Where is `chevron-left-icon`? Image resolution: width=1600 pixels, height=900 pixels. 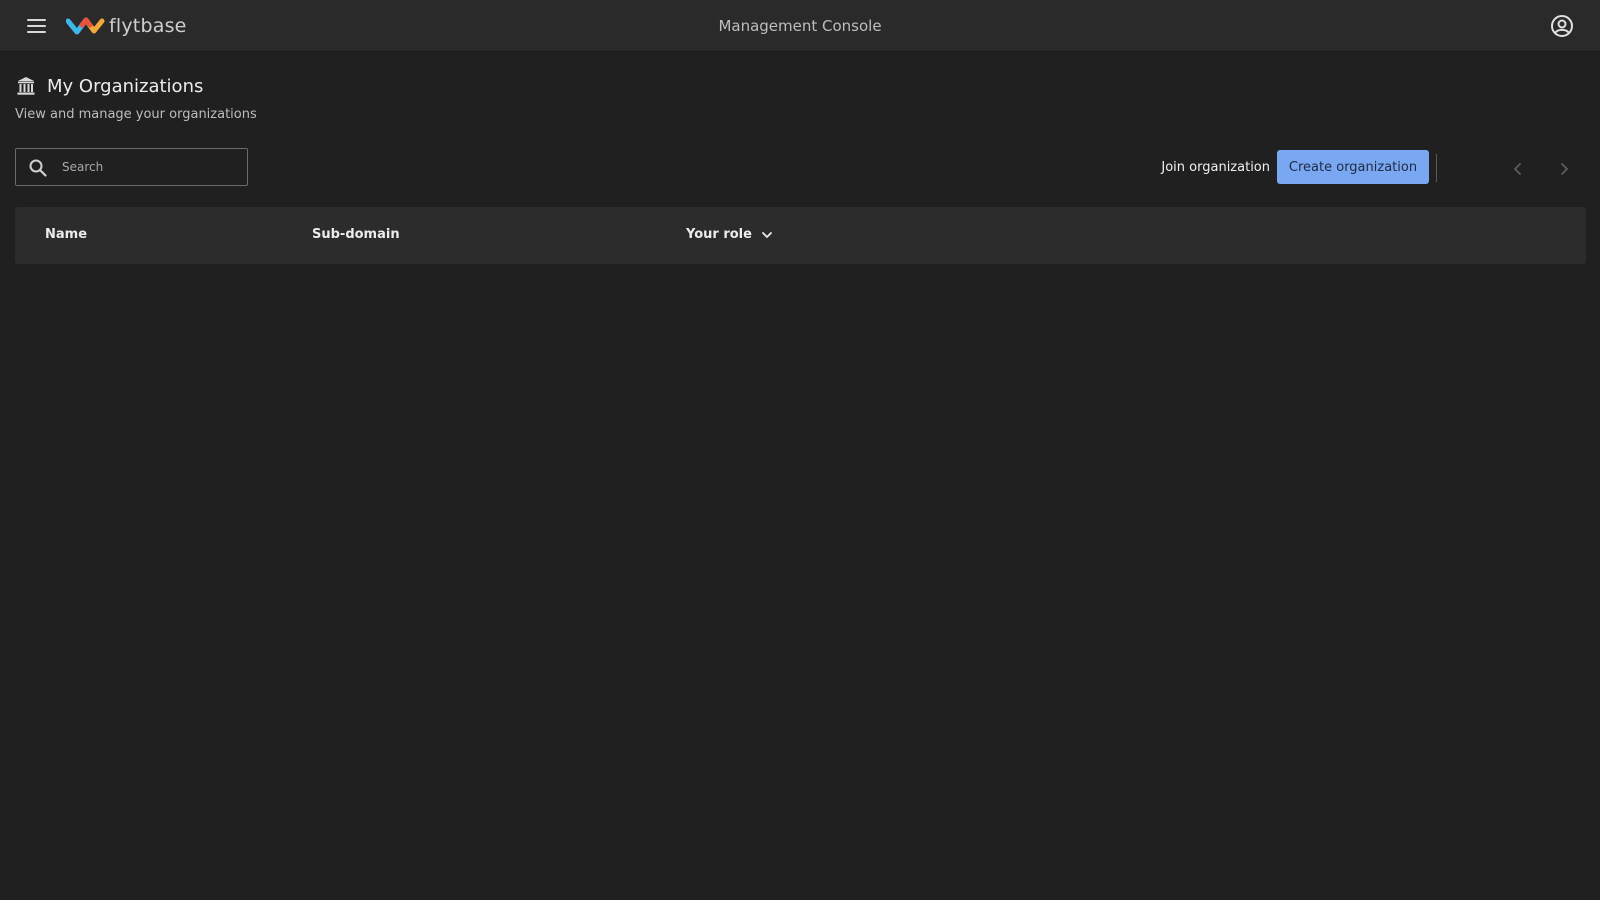 chevron-left-icon is located at coordinates (1518, 169).